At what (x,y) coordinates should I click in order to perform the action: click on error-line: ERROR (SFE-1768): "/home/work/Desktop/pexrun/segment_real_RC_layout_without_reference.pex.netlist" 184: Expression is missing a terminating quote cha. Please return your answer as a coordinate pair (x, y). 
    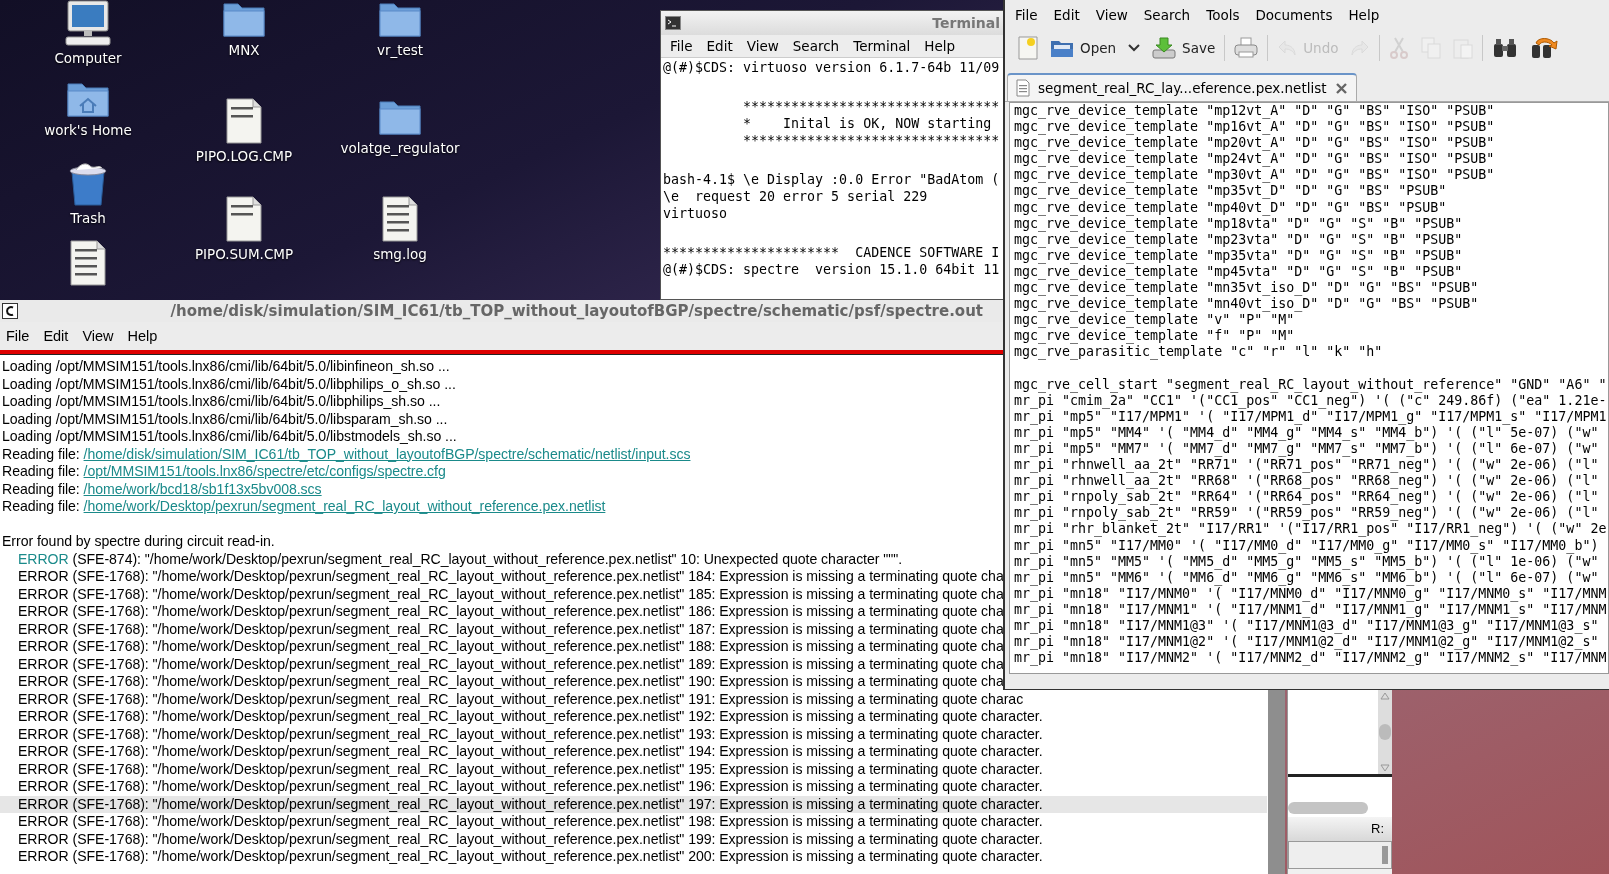
    Looking at the image, I should click on (510, 577).